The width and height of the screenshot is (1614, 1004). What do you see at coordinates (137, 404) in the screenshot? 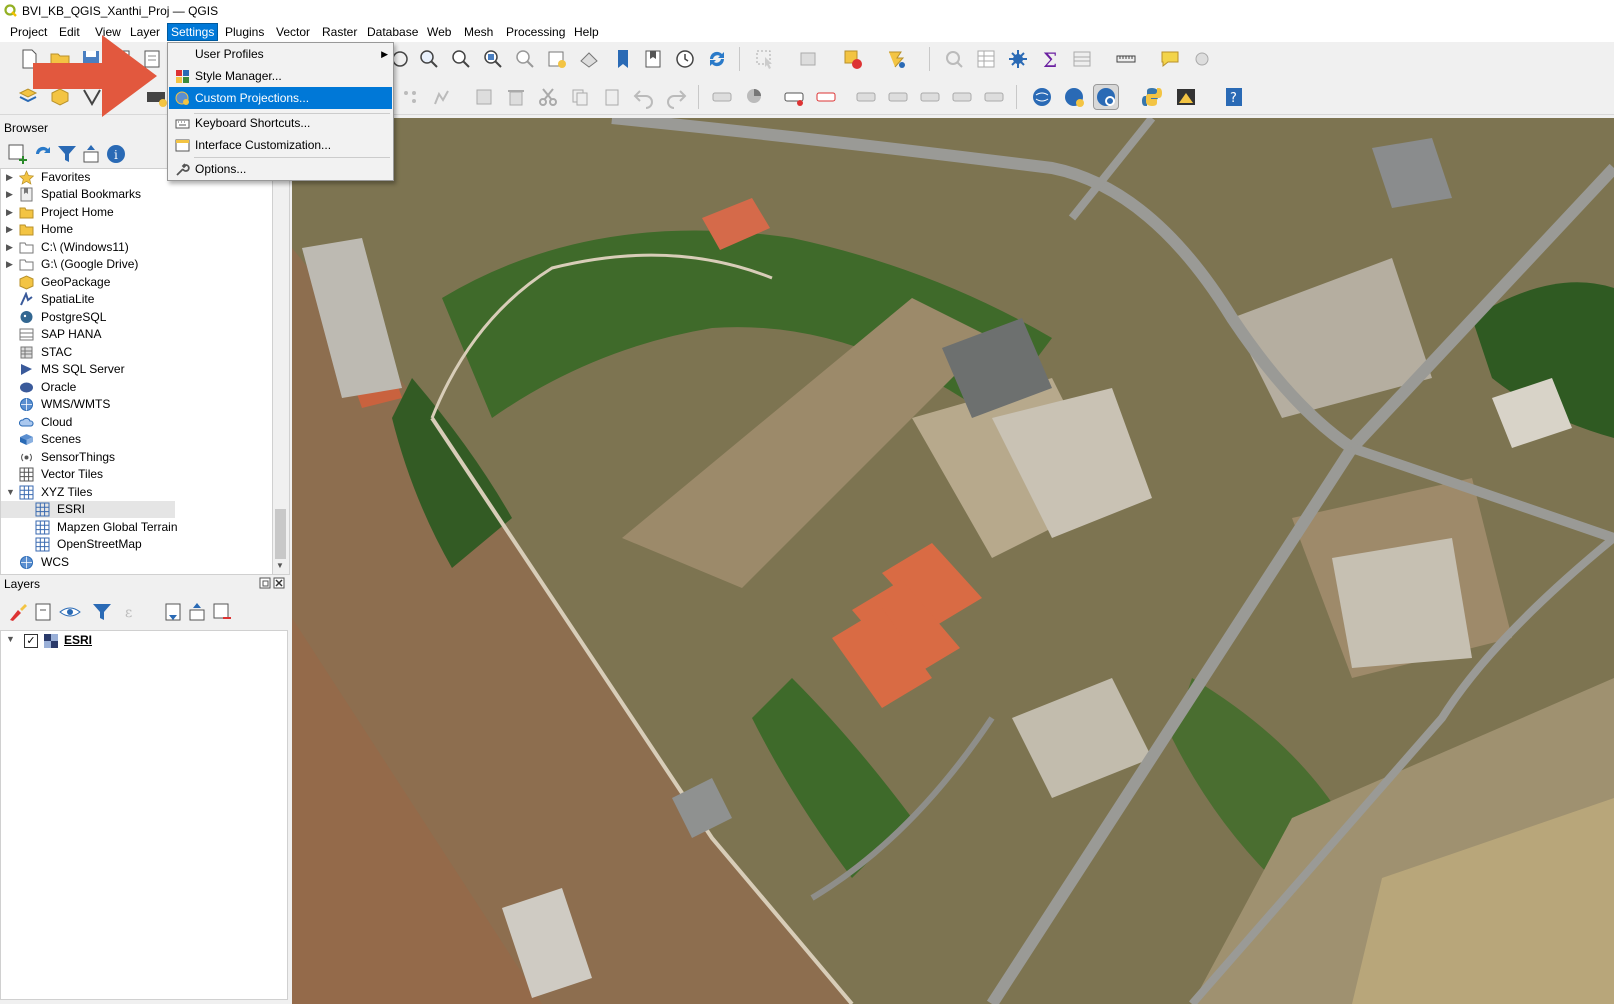
I see `browser-item-wms-wmts: WMS/WMTS` at bounding box center [137, 404].